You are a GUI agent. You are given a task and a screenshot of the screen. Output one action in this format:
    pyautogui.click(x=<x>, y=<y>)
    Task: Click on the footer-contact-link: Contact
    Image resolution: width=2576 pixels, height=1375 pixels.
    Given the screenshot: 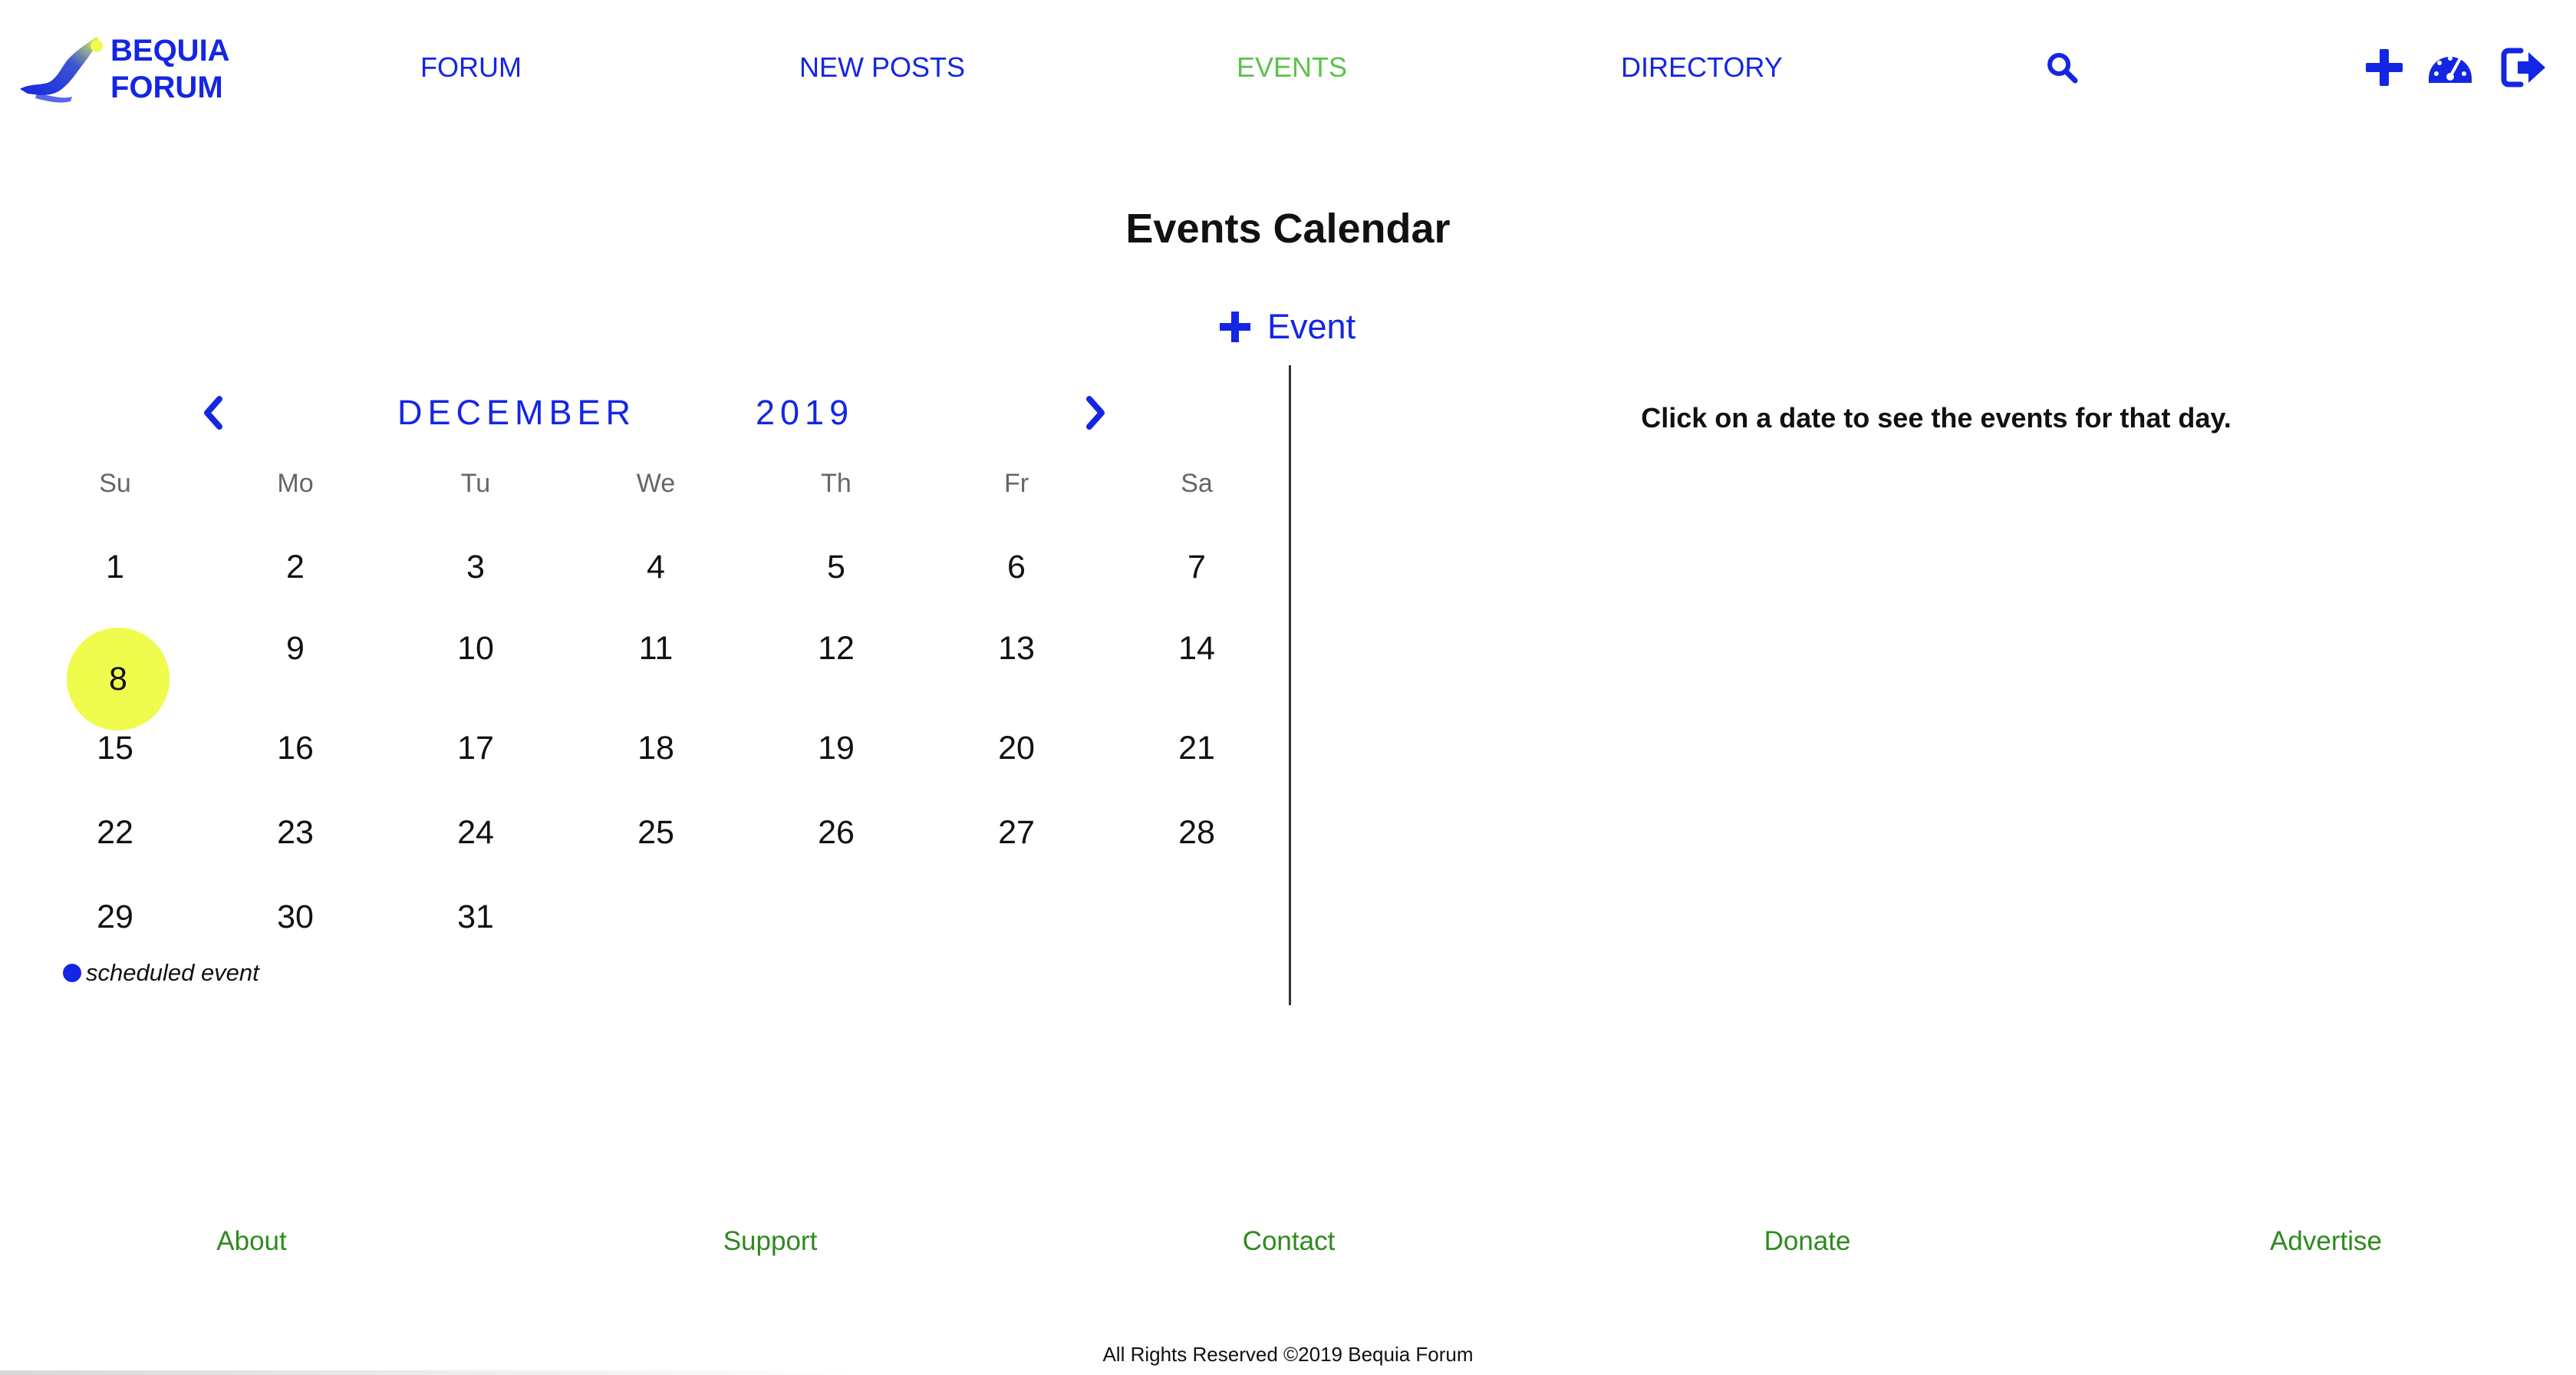 What is the action you would take?
    pyautogui.click(x=1288, y=1241)
    